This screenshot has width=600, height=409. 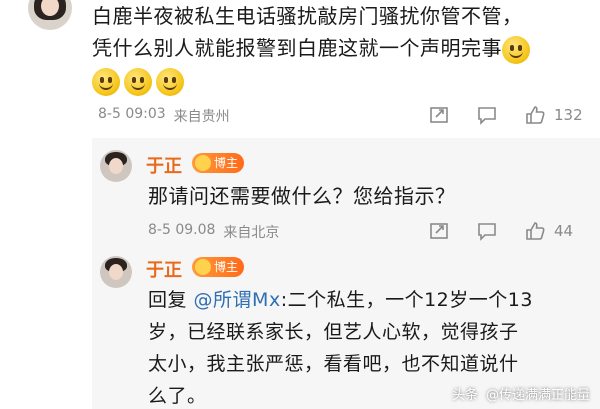 I want to click on mention-link: @所谓Mx, so click(x=237, y=300).